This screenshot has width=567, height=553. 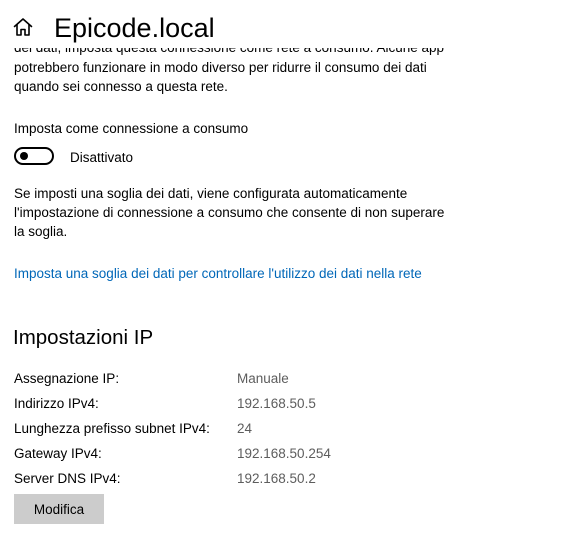 I want to click on modify-ip-settings-button: Modifica, so click(x=59, y=509).